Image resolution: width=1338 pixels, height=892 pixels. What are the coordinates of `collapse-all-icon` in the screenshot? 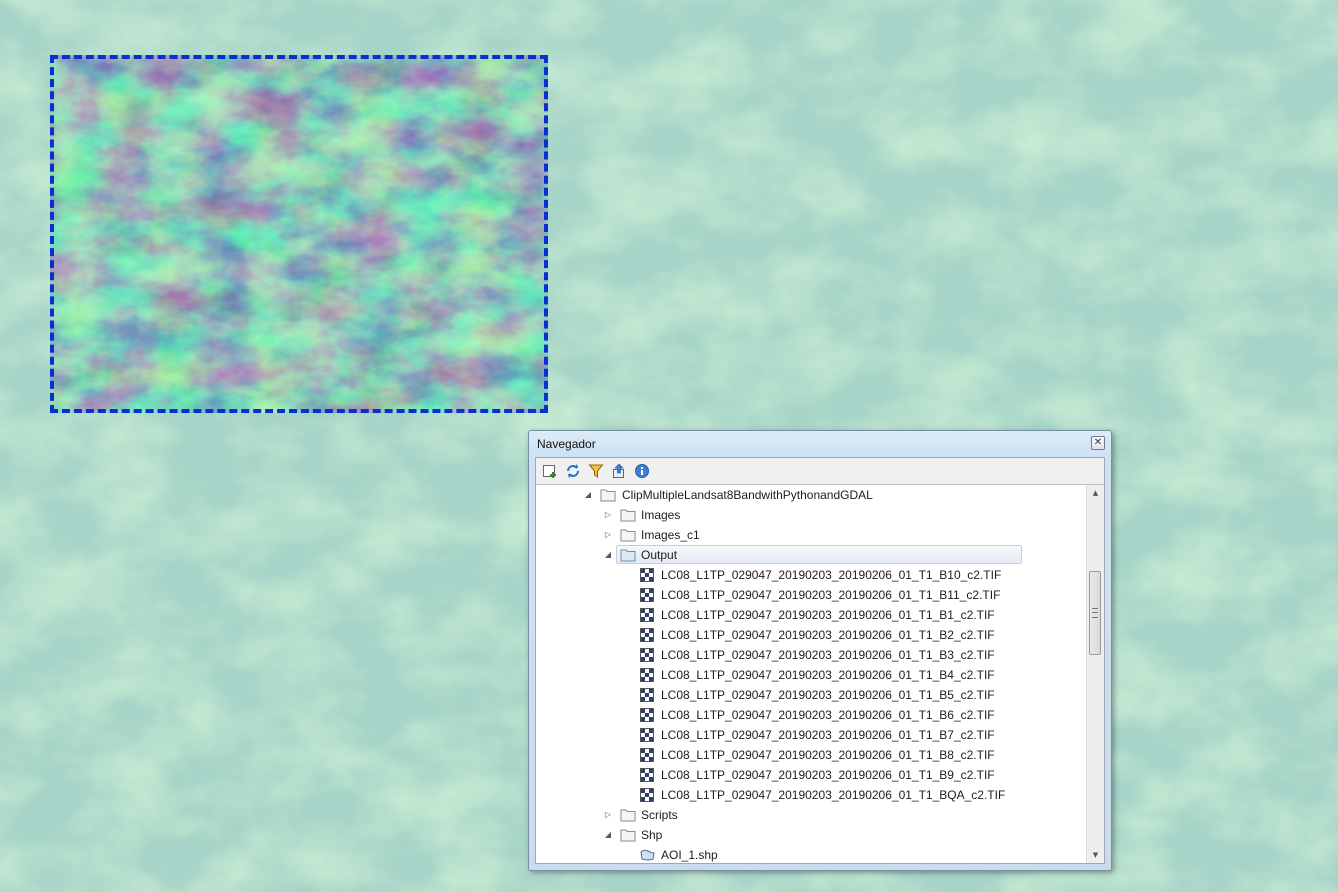 It's located at (618, 470).